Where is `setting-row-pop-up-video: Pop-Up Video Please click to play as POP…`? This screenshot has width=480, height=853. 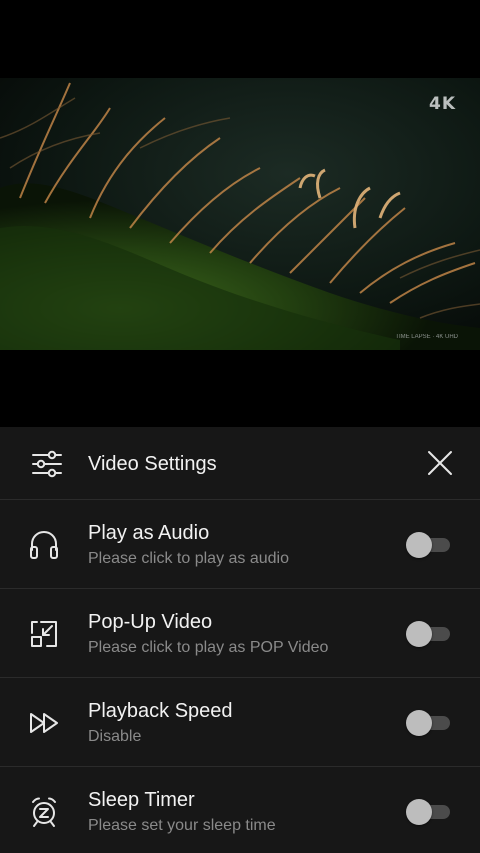 setting-row-pop-up-video: Pop-Up Video Please click to play as POP… is located at coordinates (240, 633).